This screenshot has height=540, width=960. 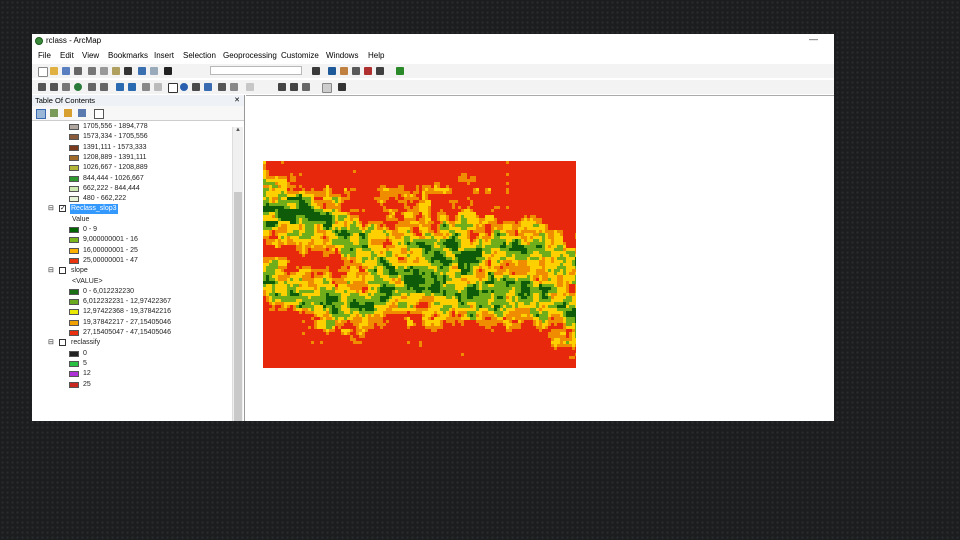 I want to click on legend-label: 27,15405047 - 47,15405046, so click(x=127, y=332).